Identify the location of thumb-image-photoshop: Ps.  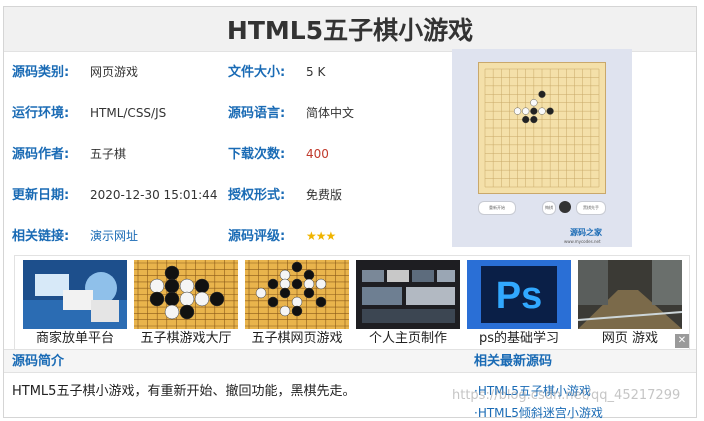
(519, 294).